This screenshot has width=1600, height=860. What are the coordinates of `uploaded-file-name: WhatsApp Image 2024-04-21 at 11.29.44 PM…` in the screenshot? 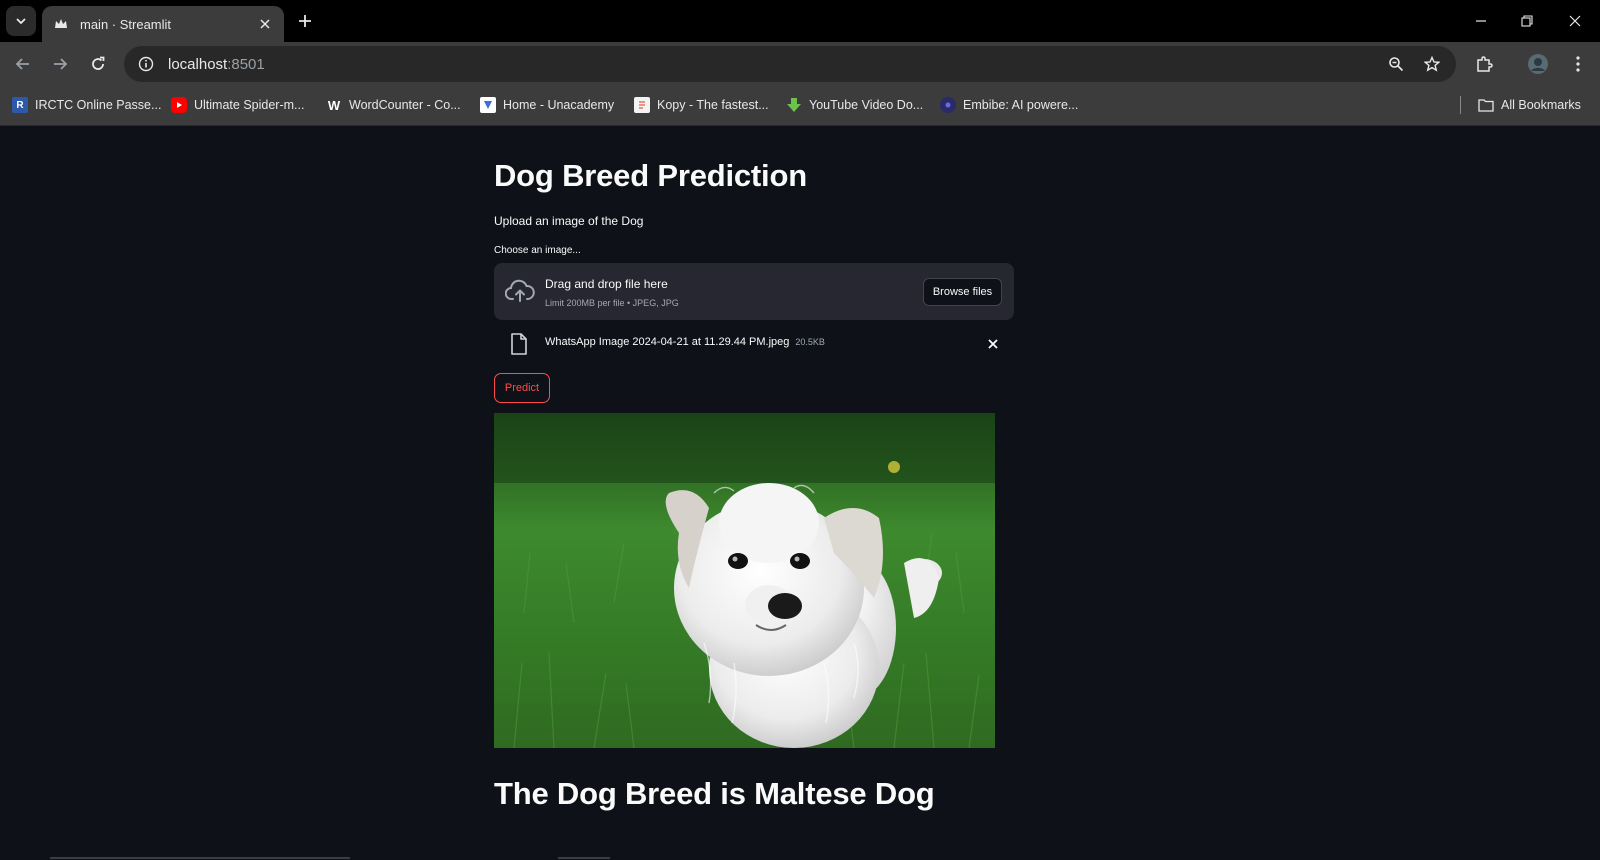 It's located at (685, 342).